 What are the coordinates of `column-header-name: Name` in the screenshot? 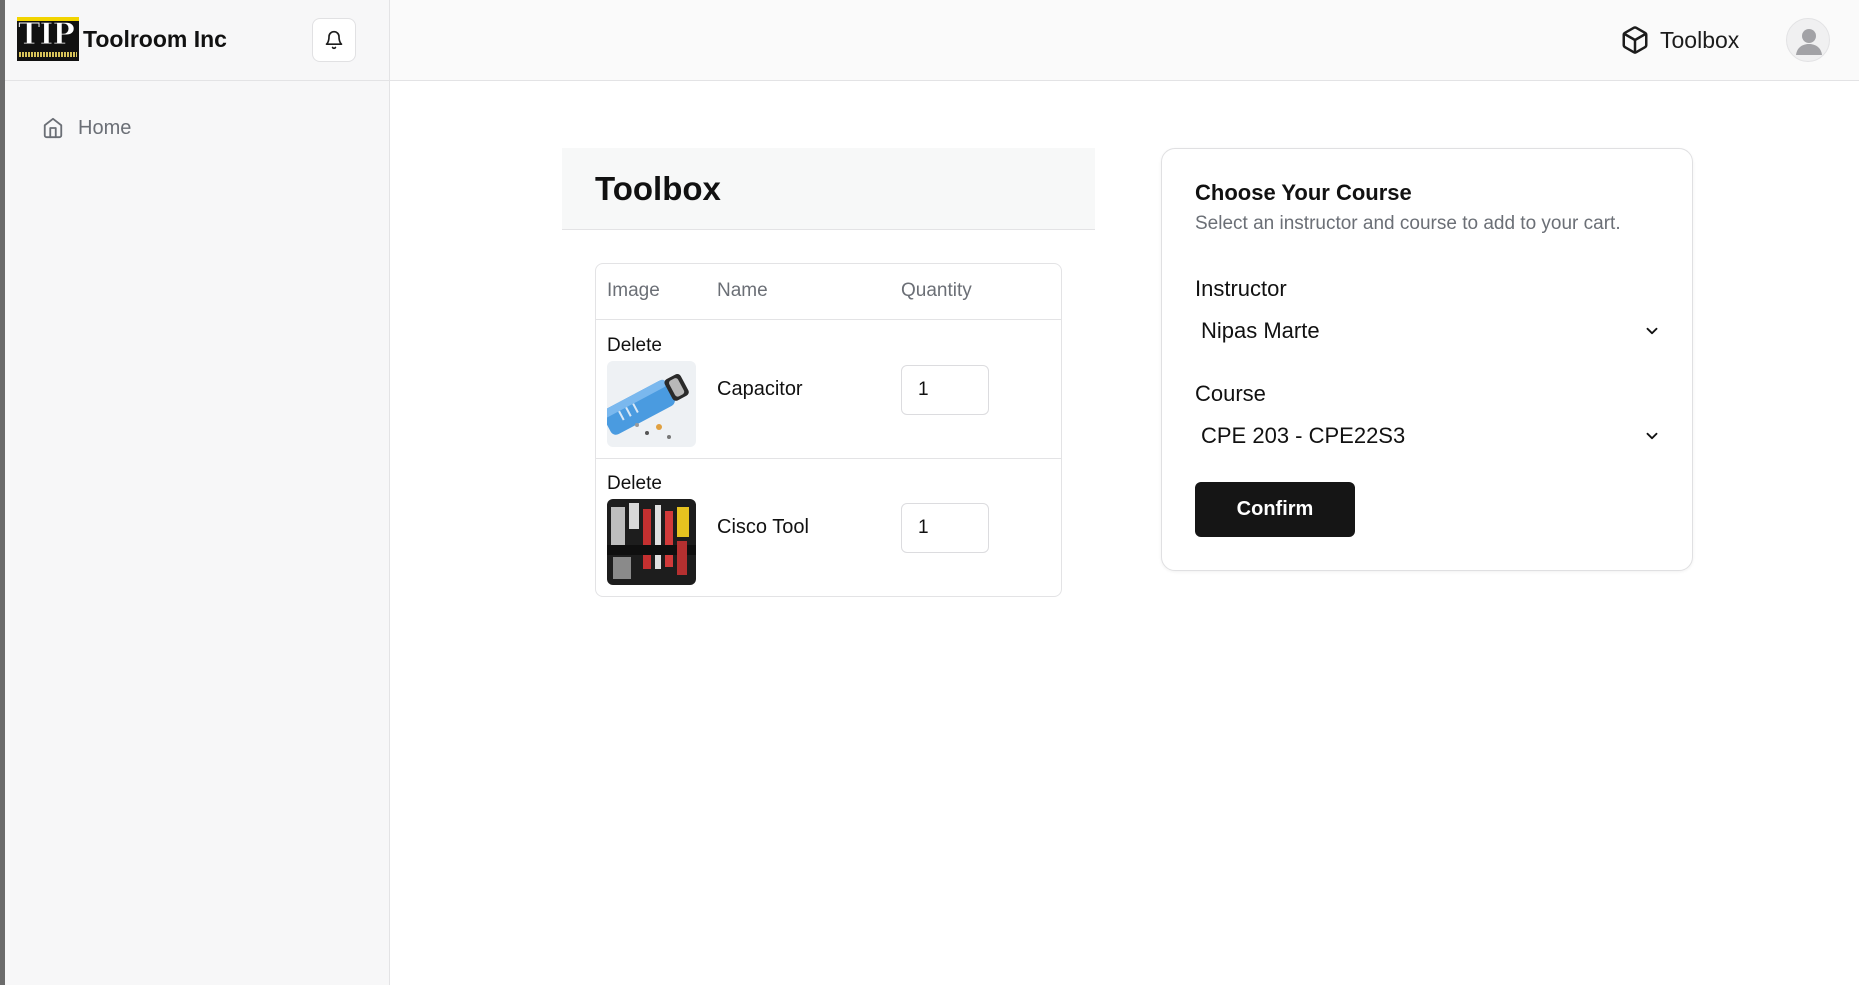 It's located at (742, 290).